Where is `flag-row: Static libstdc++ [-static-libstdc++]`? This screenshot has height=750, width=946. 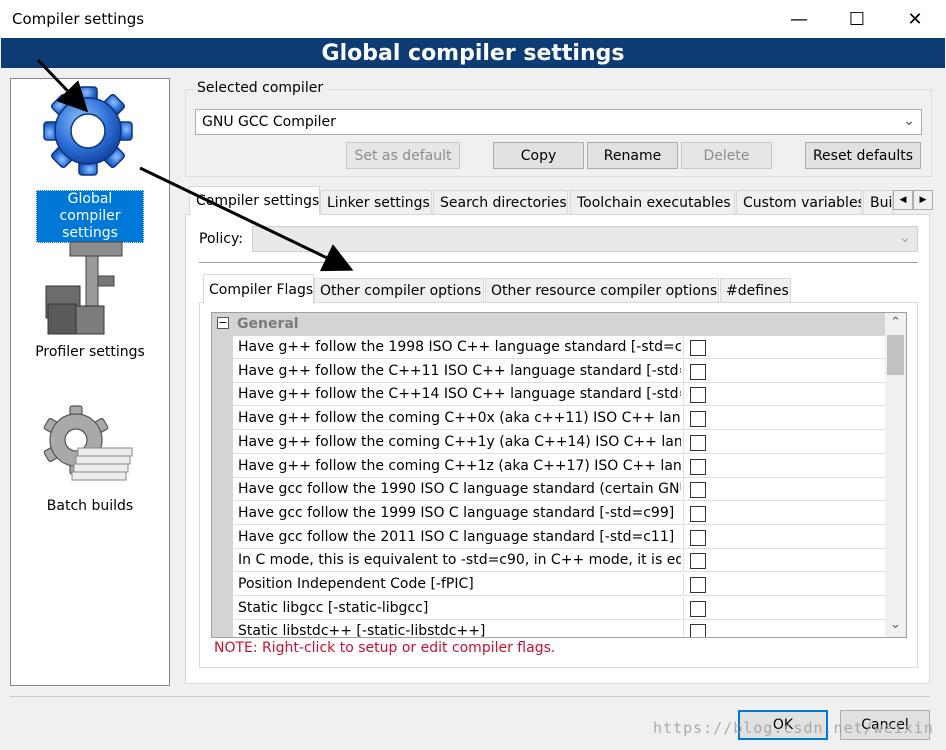 flag-row: Static libstdc++ [-static-libstdc++] is located at coordinates (559, 628).